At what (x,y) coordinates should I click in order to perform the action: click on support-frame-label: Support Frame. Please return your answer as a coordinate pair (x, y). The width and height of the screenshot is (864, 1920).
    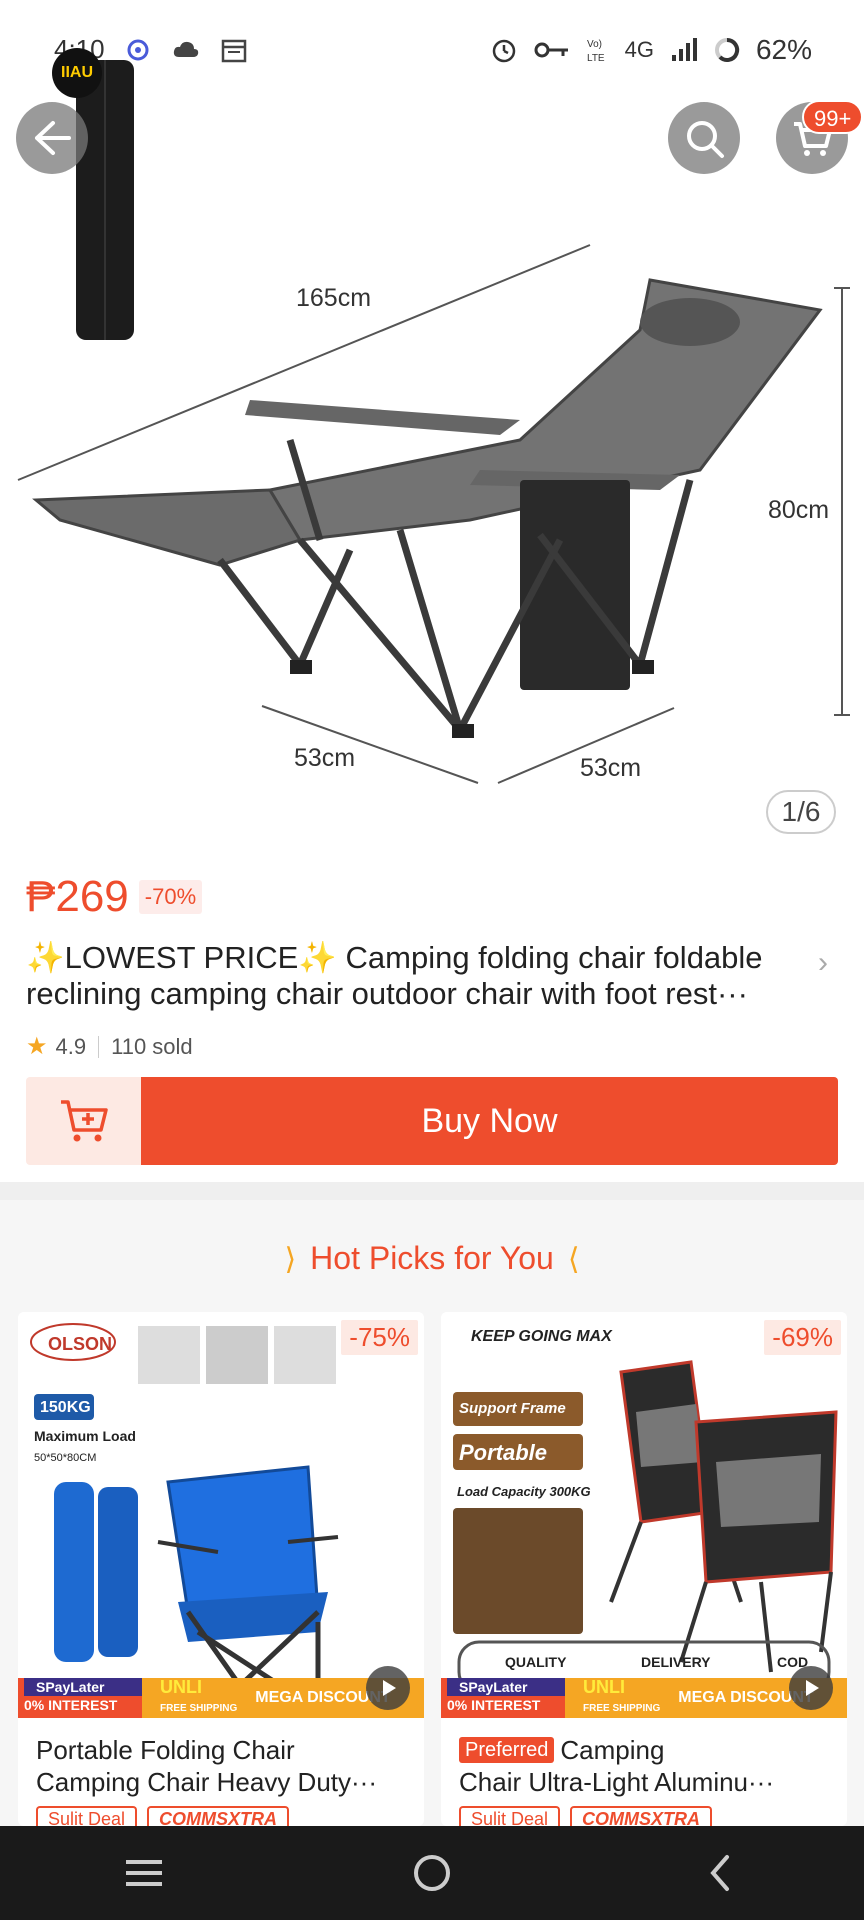
    Looking at the image, I should click on (512, 1408).